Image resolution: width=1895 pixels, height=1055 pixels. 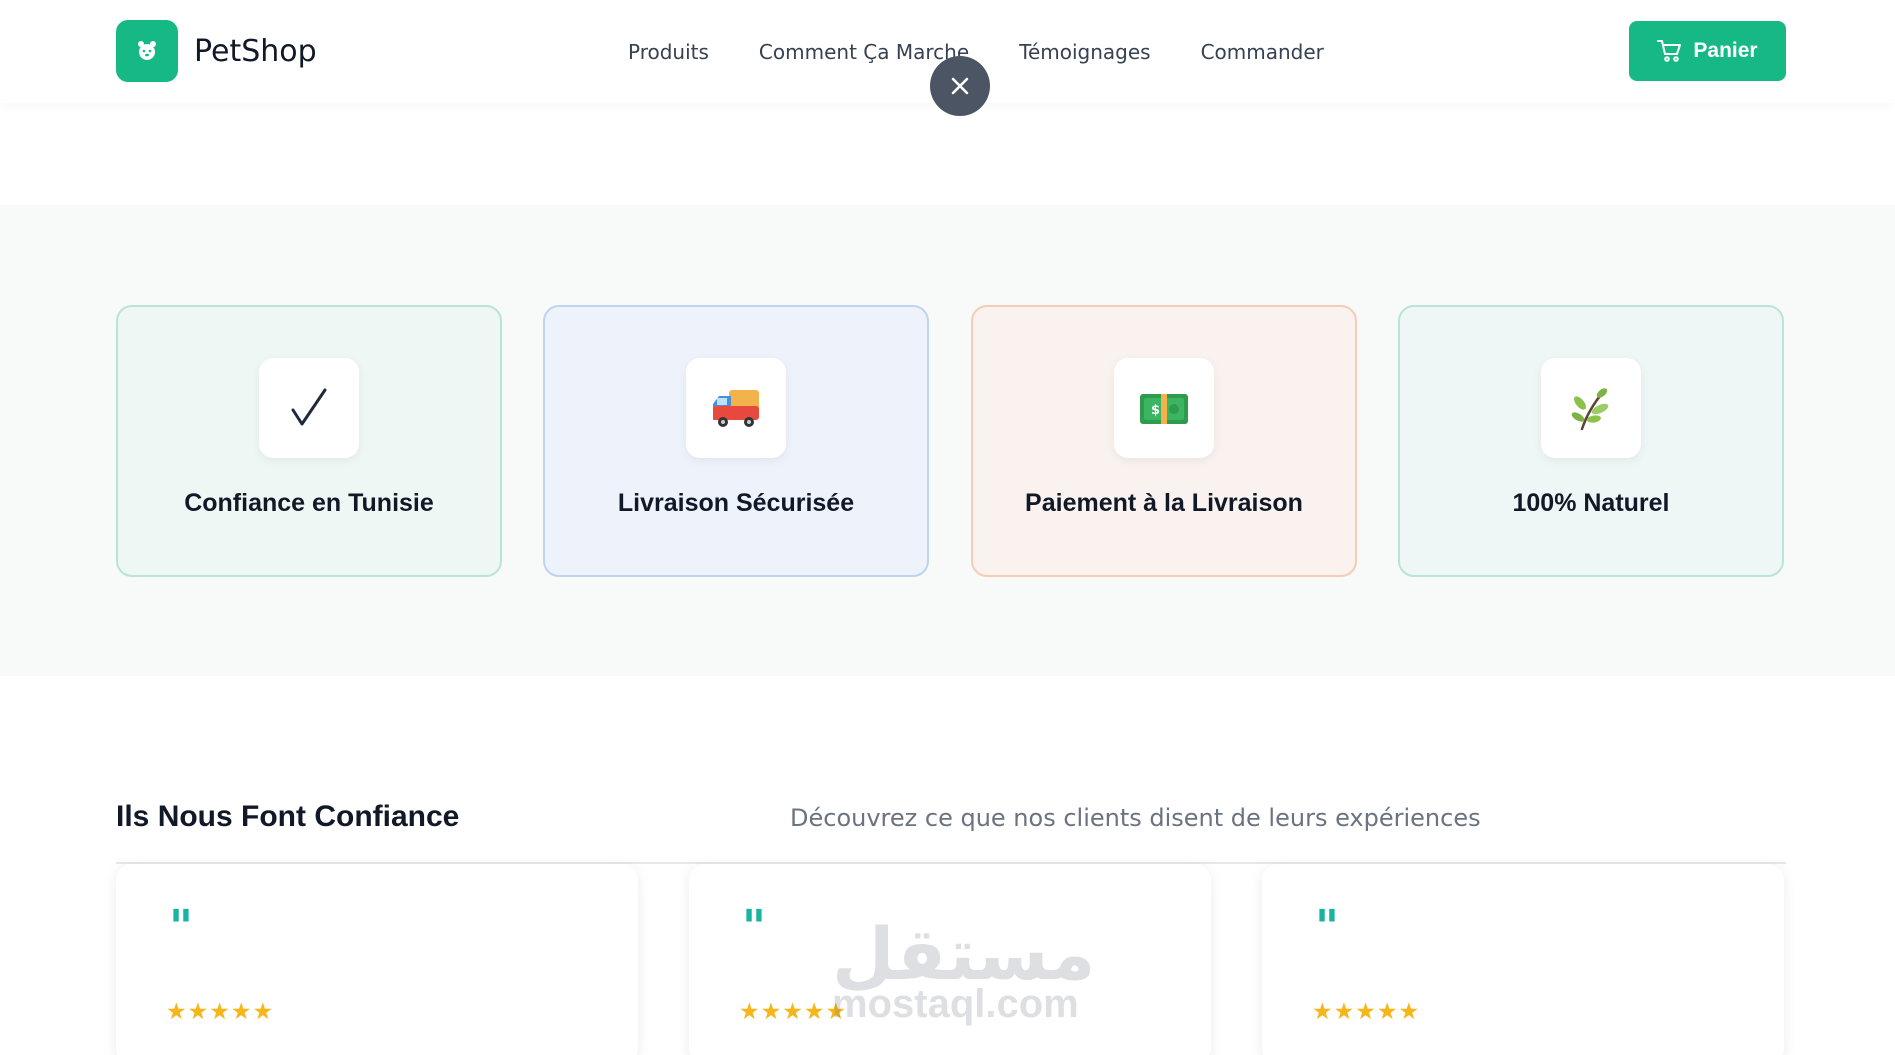 I want to click on feature-card-paiement: $ Paiement à la Livraison, so click(x=1164, y=441).